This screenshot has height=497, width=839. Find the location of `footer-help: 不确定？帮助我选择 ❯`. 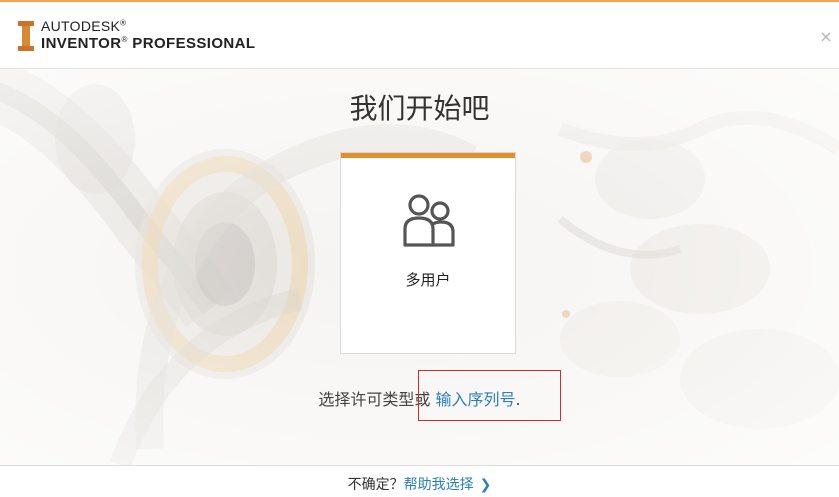

footer-help: 不确定？帮助我选择 ❯ is located at coordinates (419, 484).